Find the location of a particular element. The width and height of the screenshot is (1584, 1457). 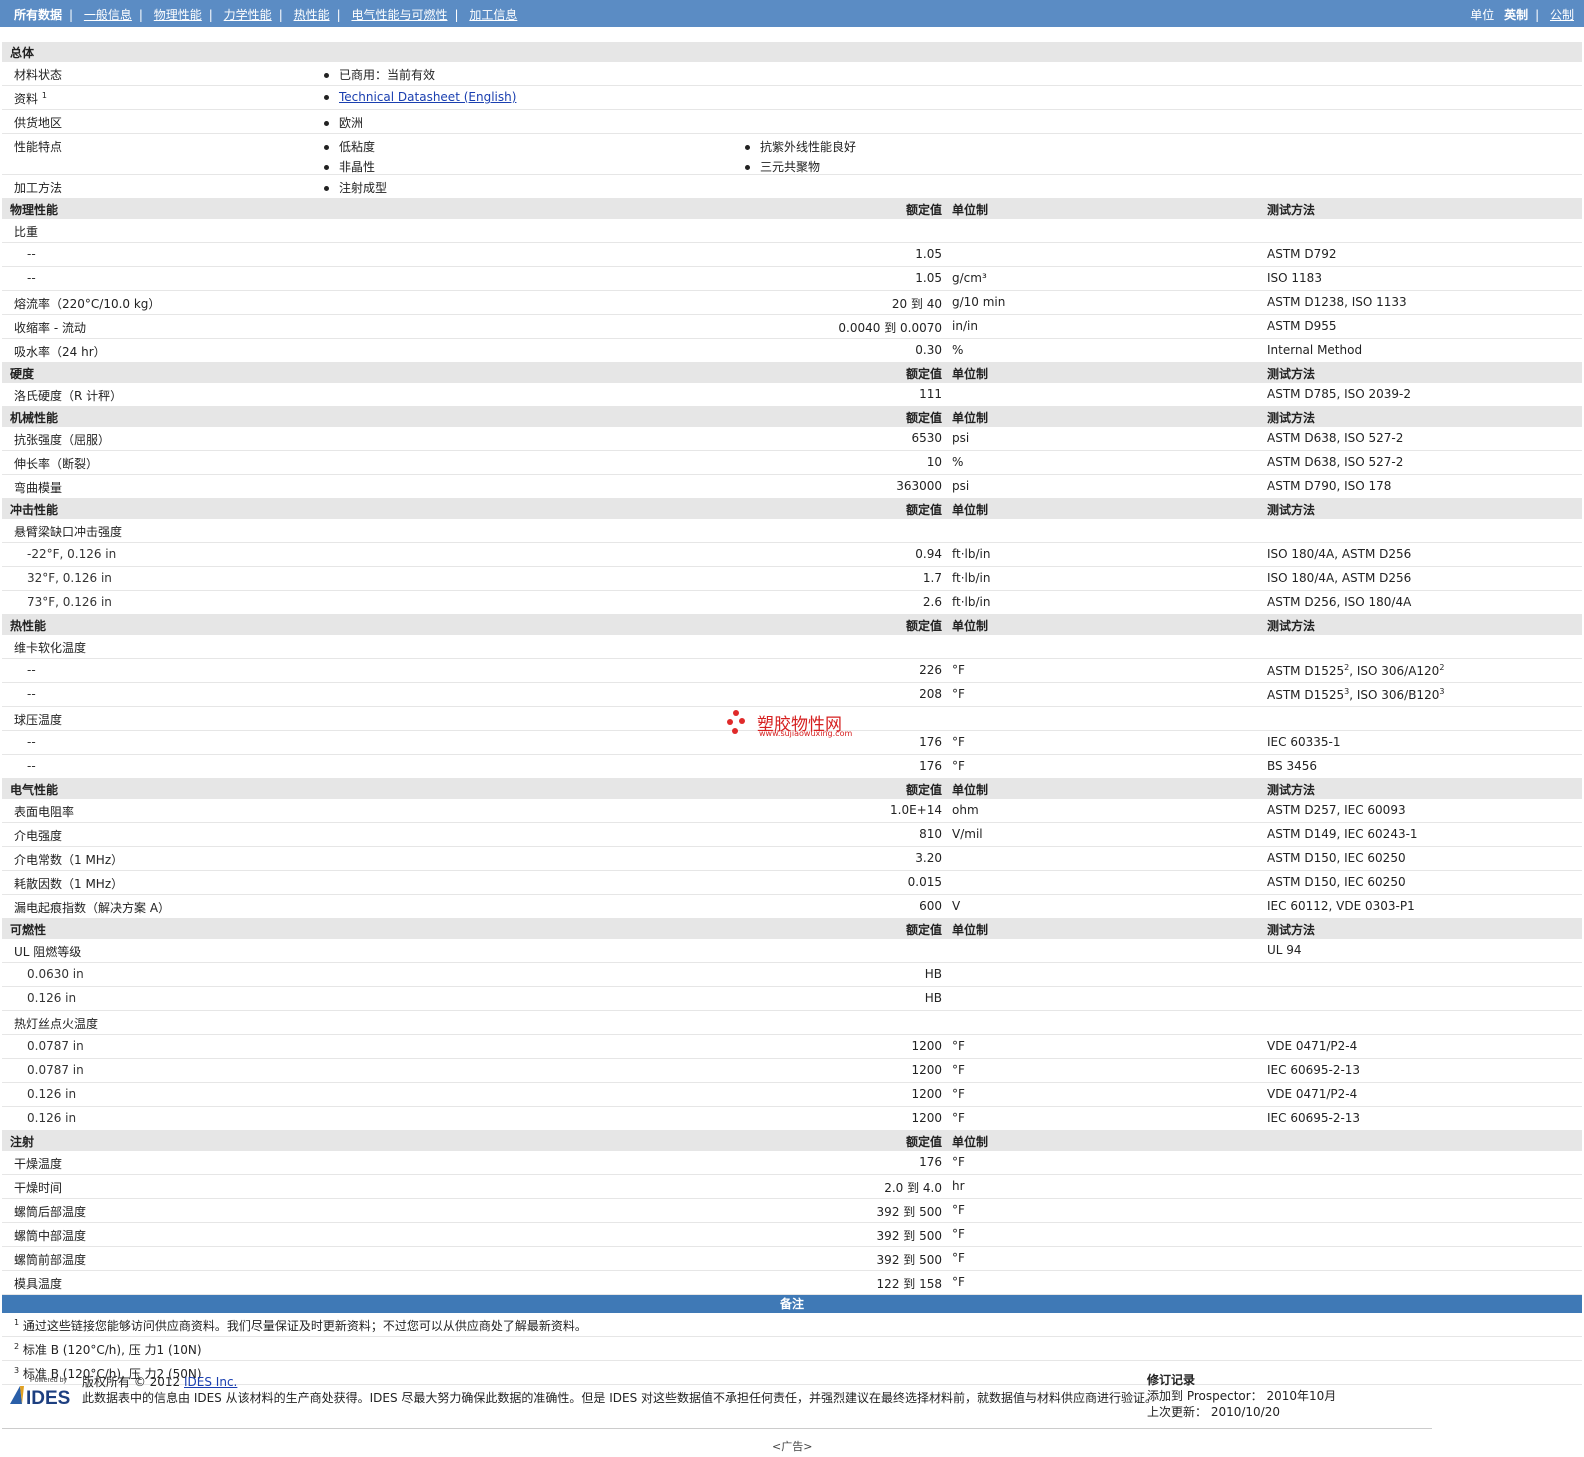

row-group: 悬臂梁缺口冲击强度 is located at coordinates (792, 531).